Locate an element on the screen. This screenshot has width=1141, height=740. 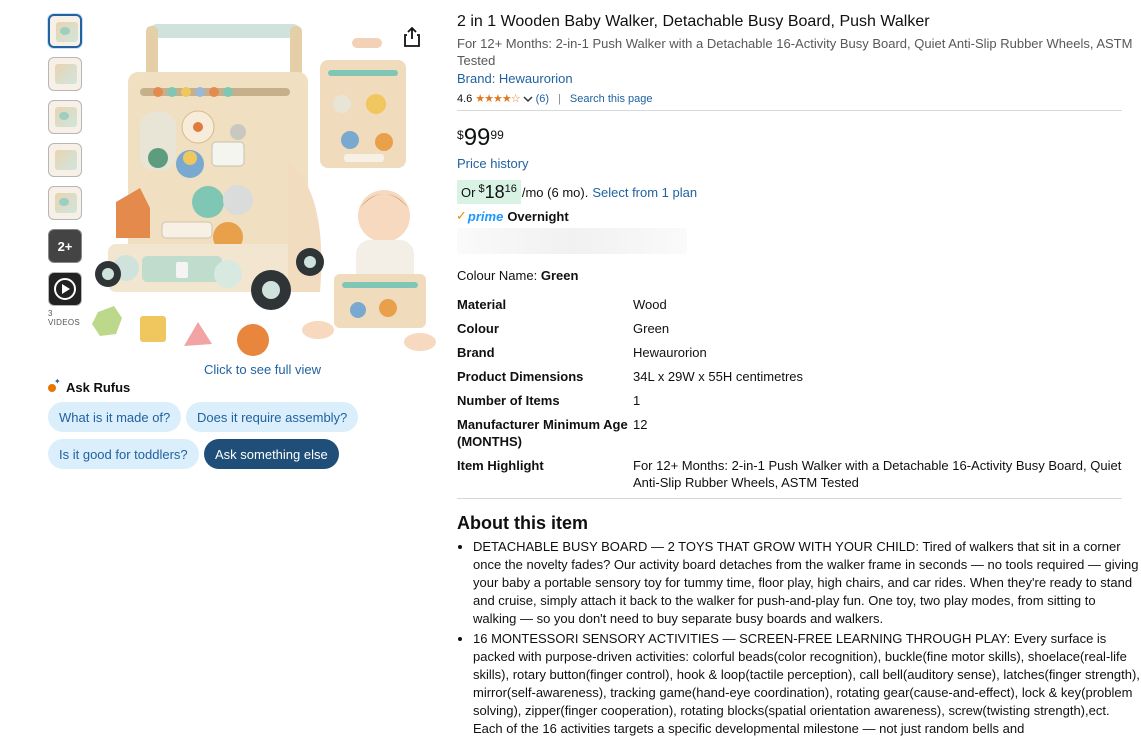
rufus-icon is located at coordinates (54, 384).